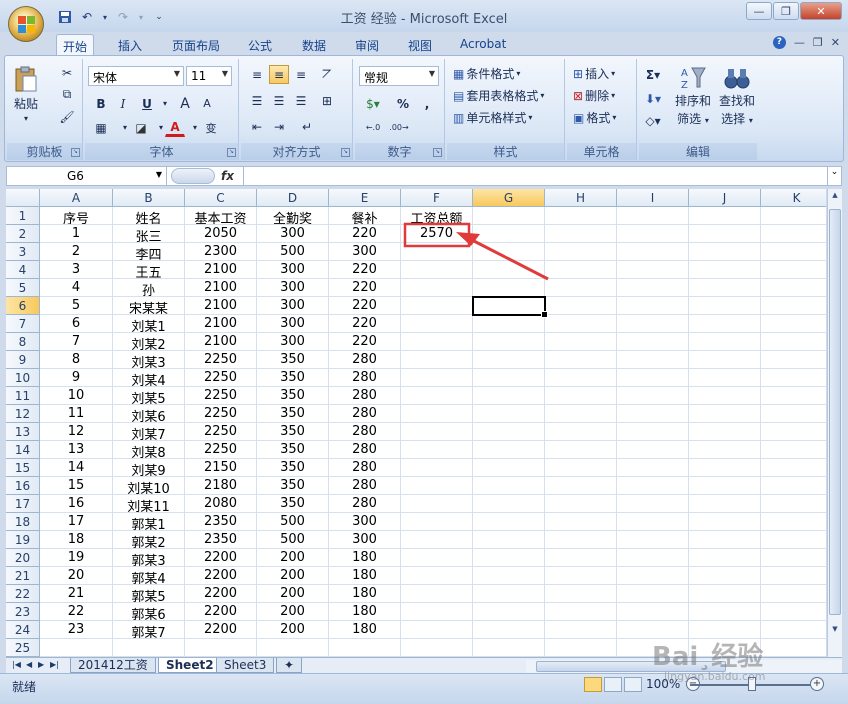  I want to click on cell-i18, so click(653, 522).